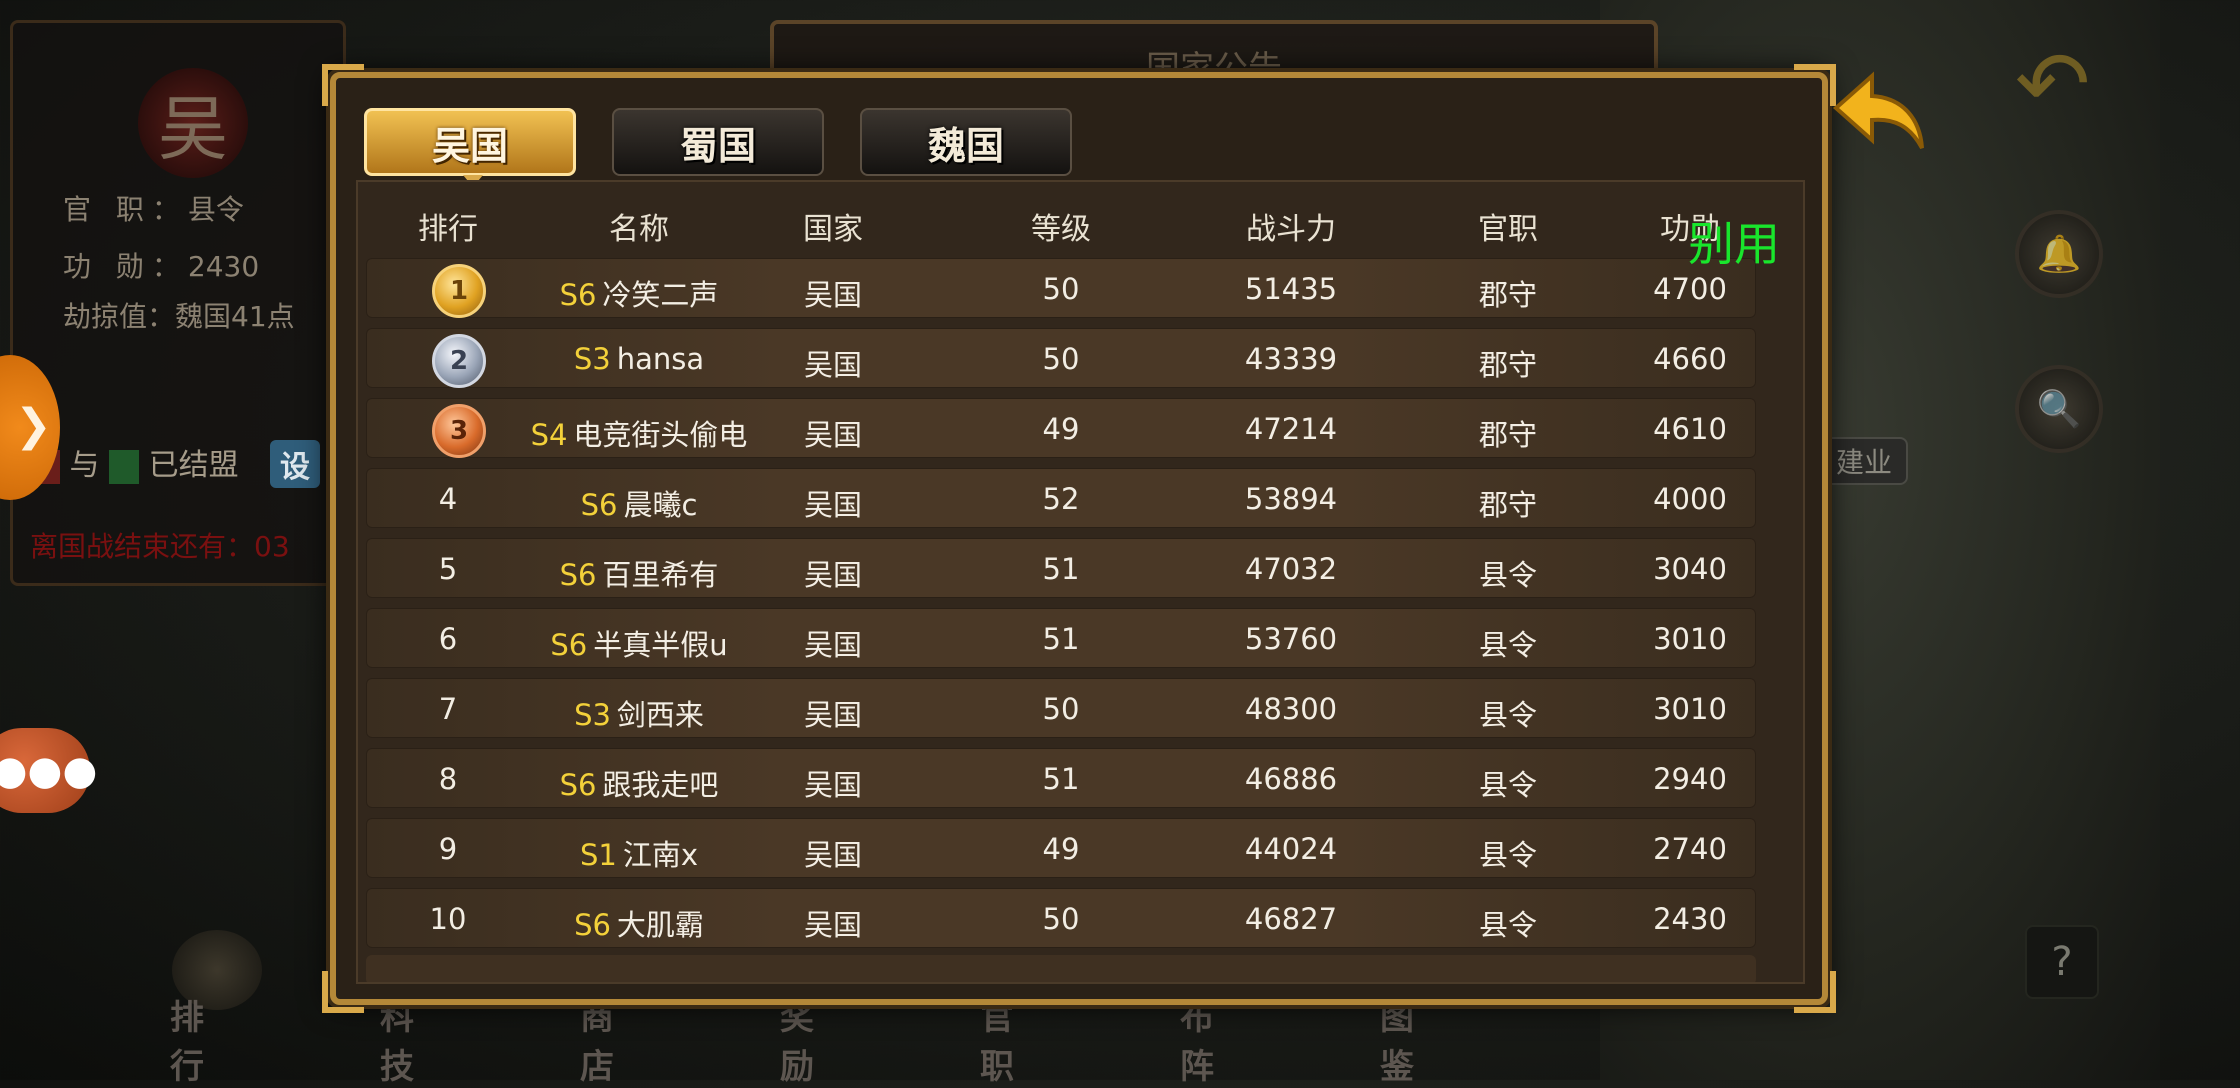 Image resolution: width=2240 pixels, height=1088 pixels. What do you see at coordinates (2053, 84) in the screenshot?
I see `background-back-icon: ↶` at bounding box center [2053, 84].